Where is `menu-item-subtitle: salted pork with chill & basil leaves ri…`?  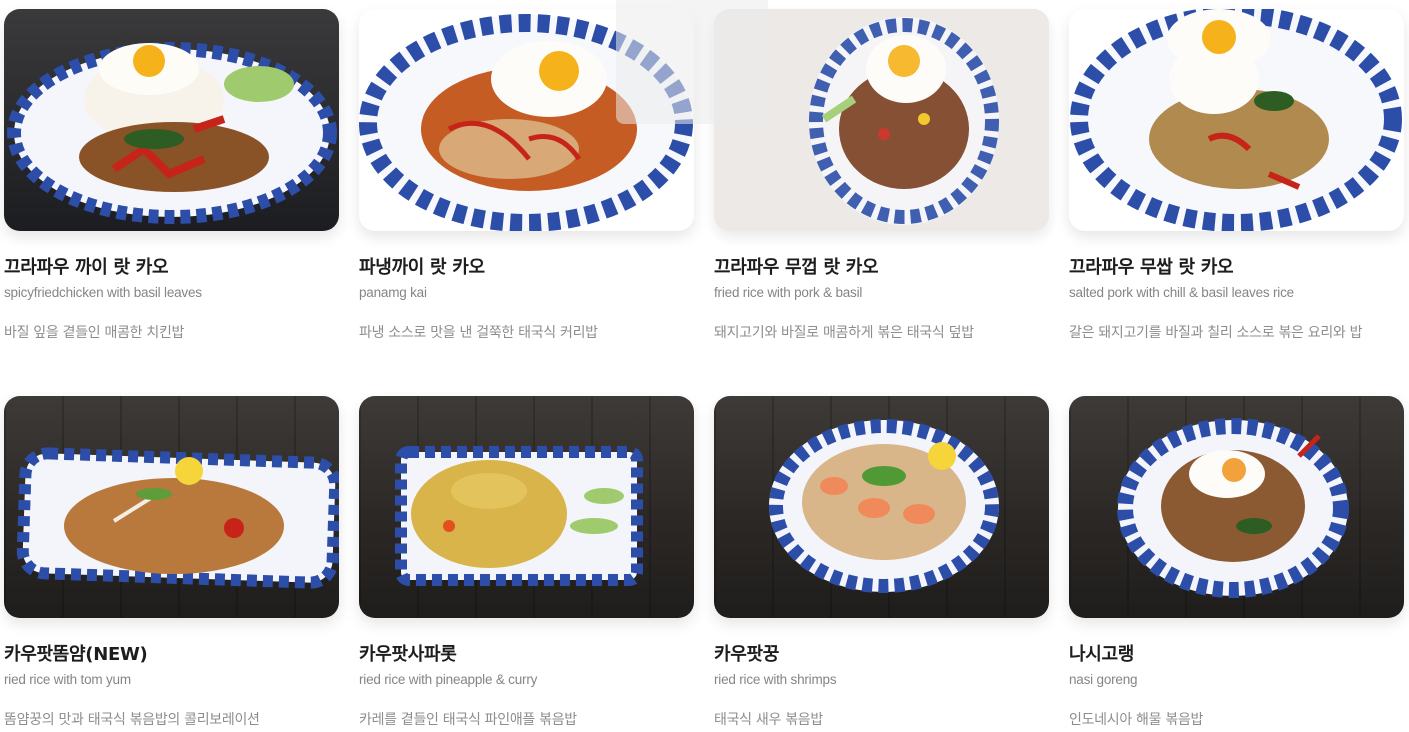 menu-item-subtitle: salted pork with chill & basil leaves ri… is located at coordinates (1181, 292).